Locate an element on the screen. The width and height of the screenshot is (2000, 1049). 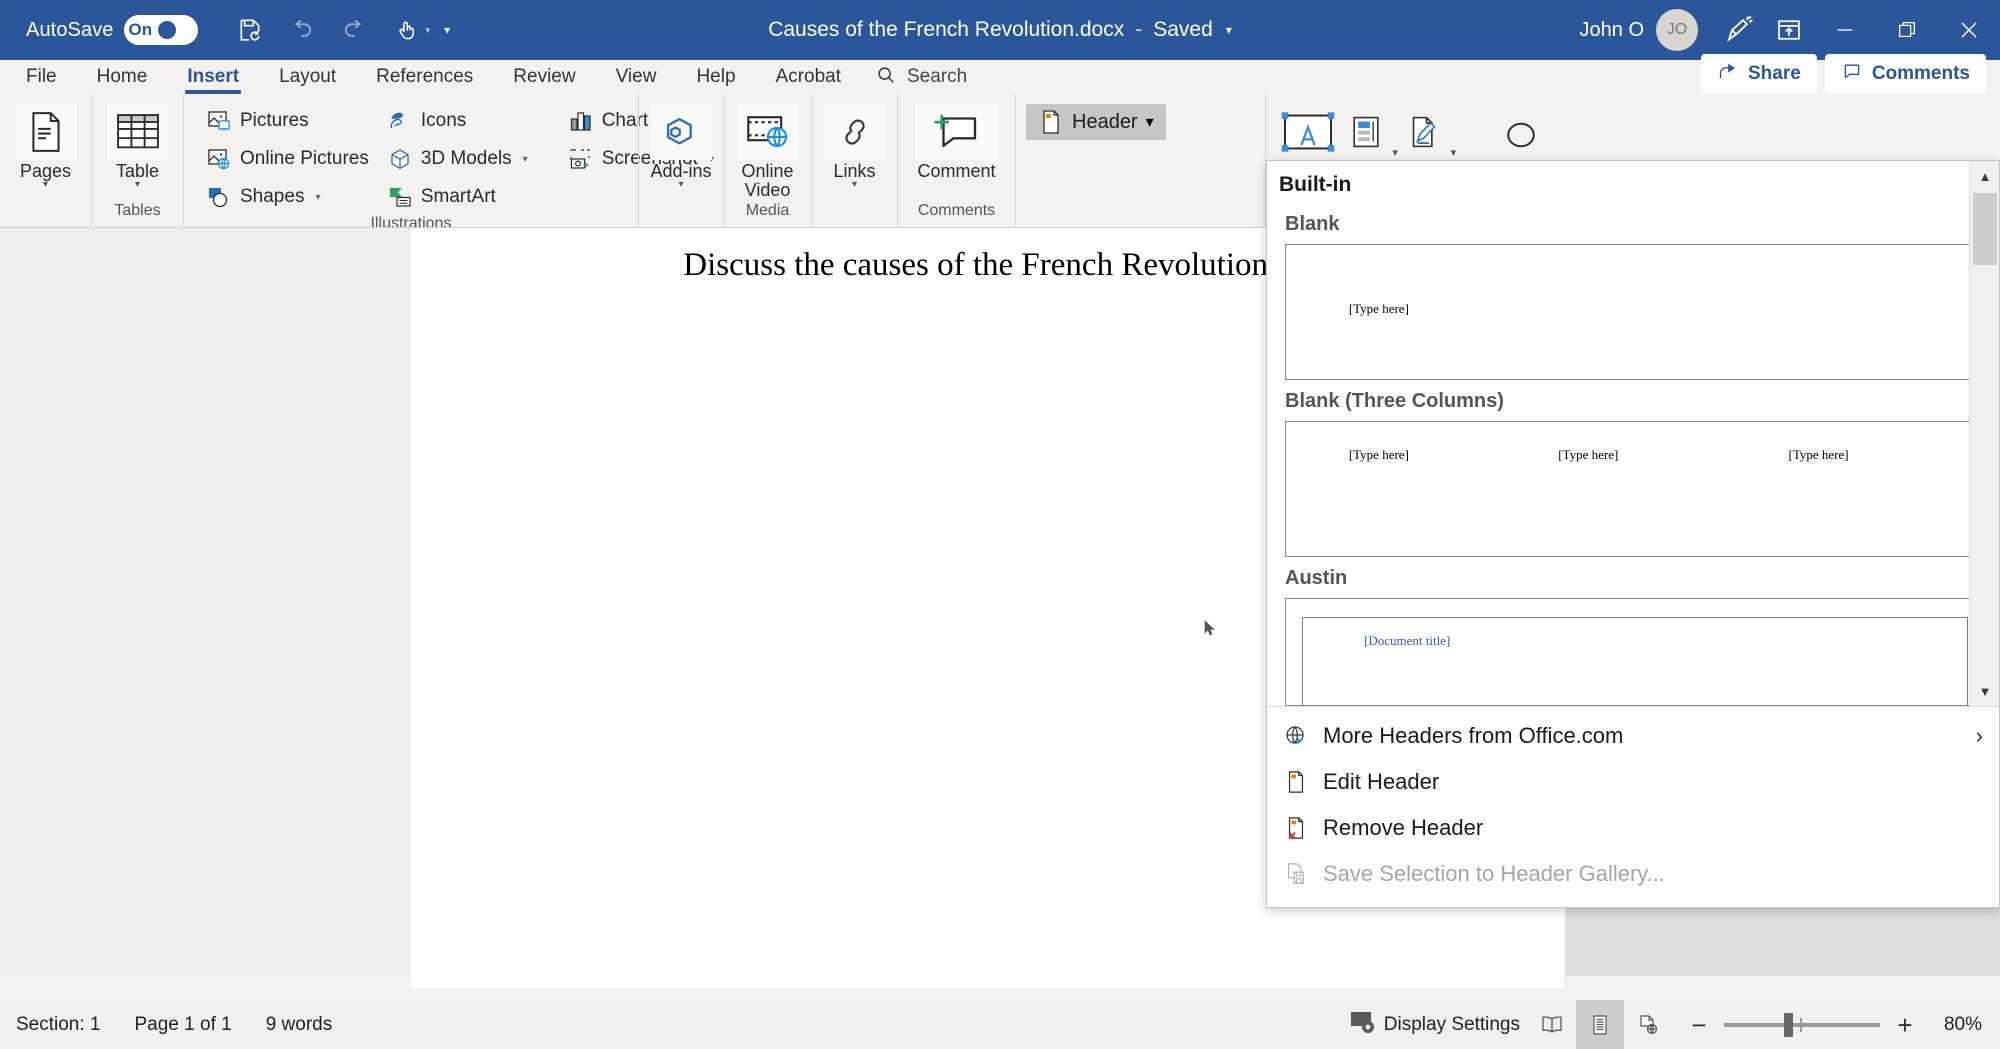
tab-label: Review is located at coordinates (544, 76).